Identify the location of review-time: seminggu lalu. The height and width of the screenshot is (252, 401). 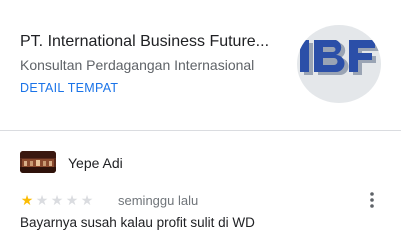
(158, 200).